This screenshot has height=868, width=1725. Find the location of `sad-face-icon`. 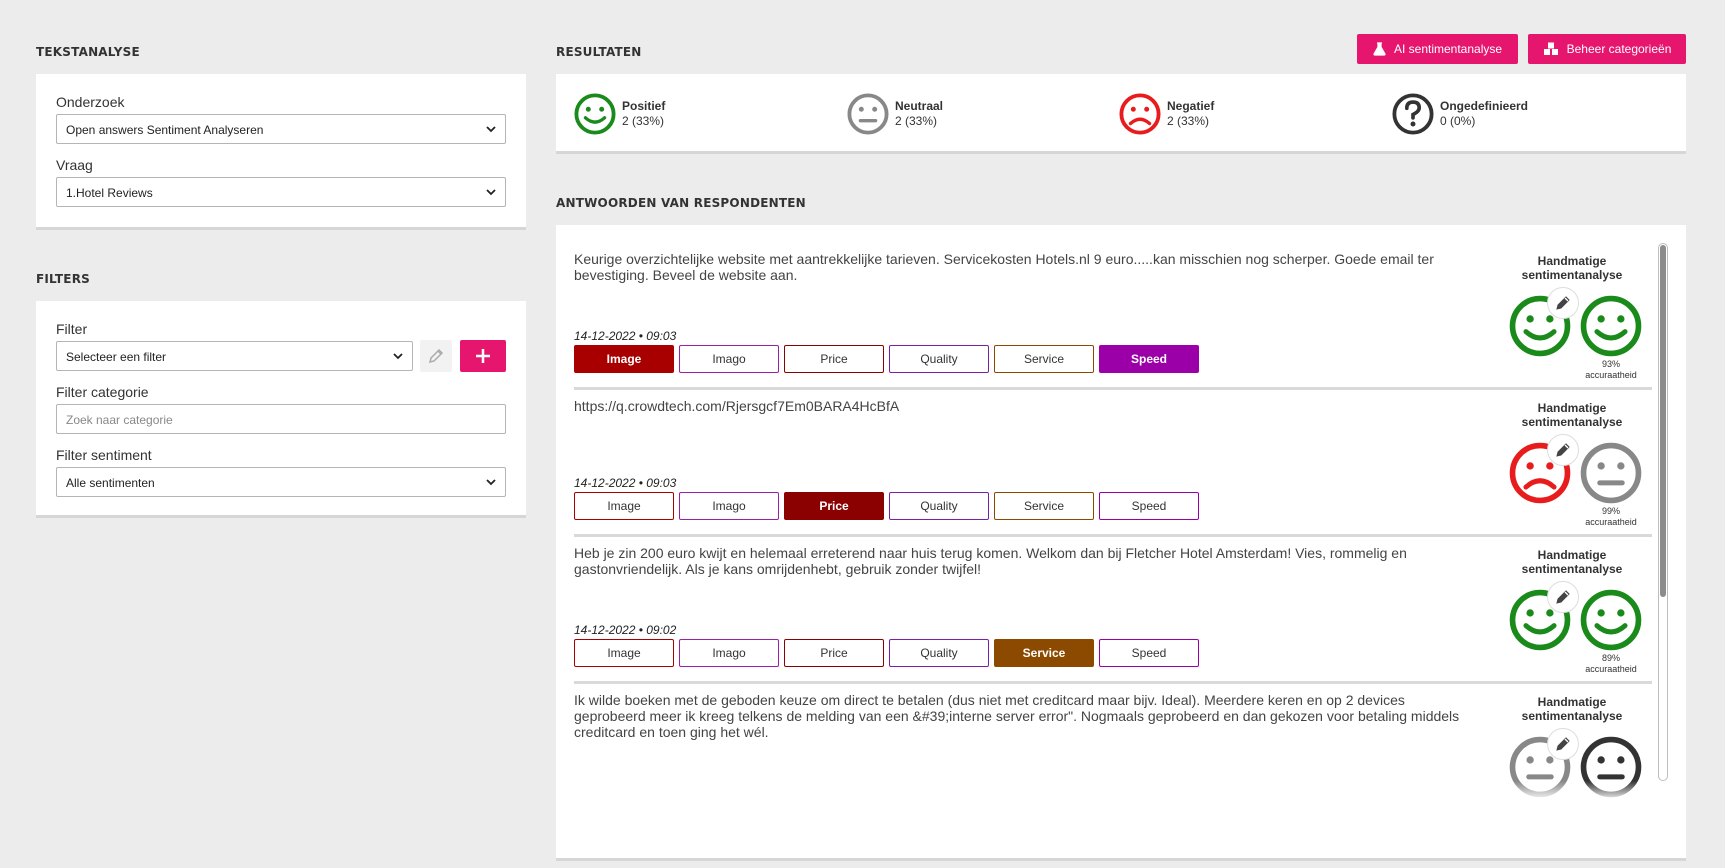

sad-face-icon is located at coordinates (1140, 114).